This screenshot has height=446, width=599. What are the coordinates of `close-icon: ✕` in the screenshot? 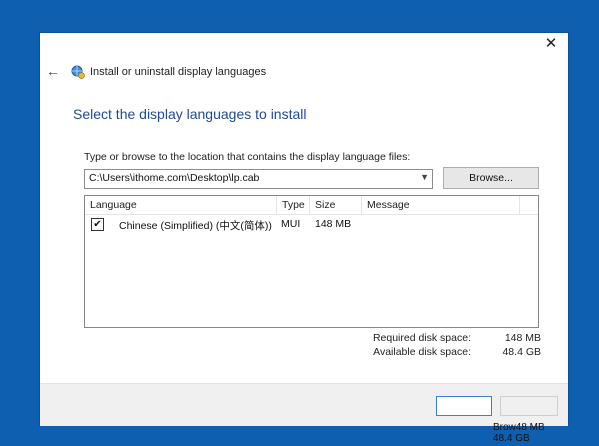 It's located at (551, 44).